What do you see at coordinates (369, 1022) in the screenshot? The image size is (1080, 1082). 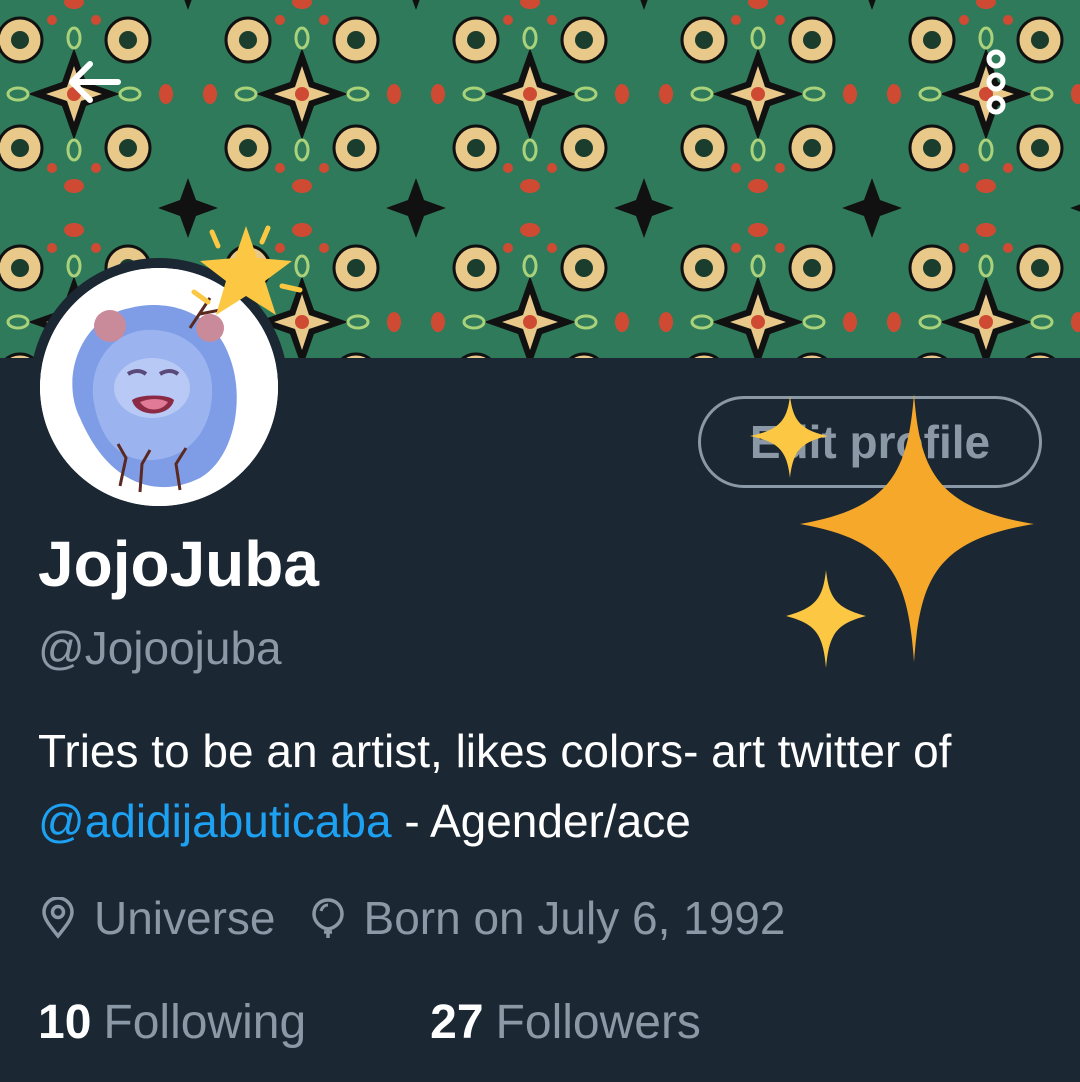 I see `follow-counts: 10 Following 27 Followers` at bounding box center [369, 1022].